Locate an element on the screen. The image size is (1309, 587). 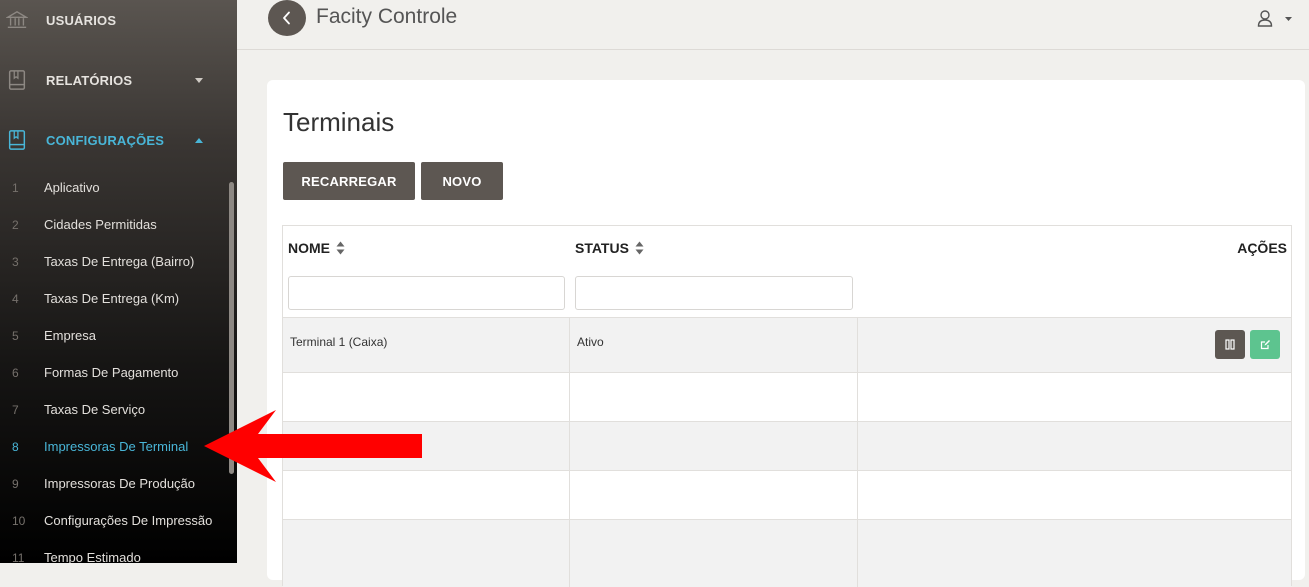
item-label: Taxas De Entrega (Bairro) is located at coordinates (119, 261).